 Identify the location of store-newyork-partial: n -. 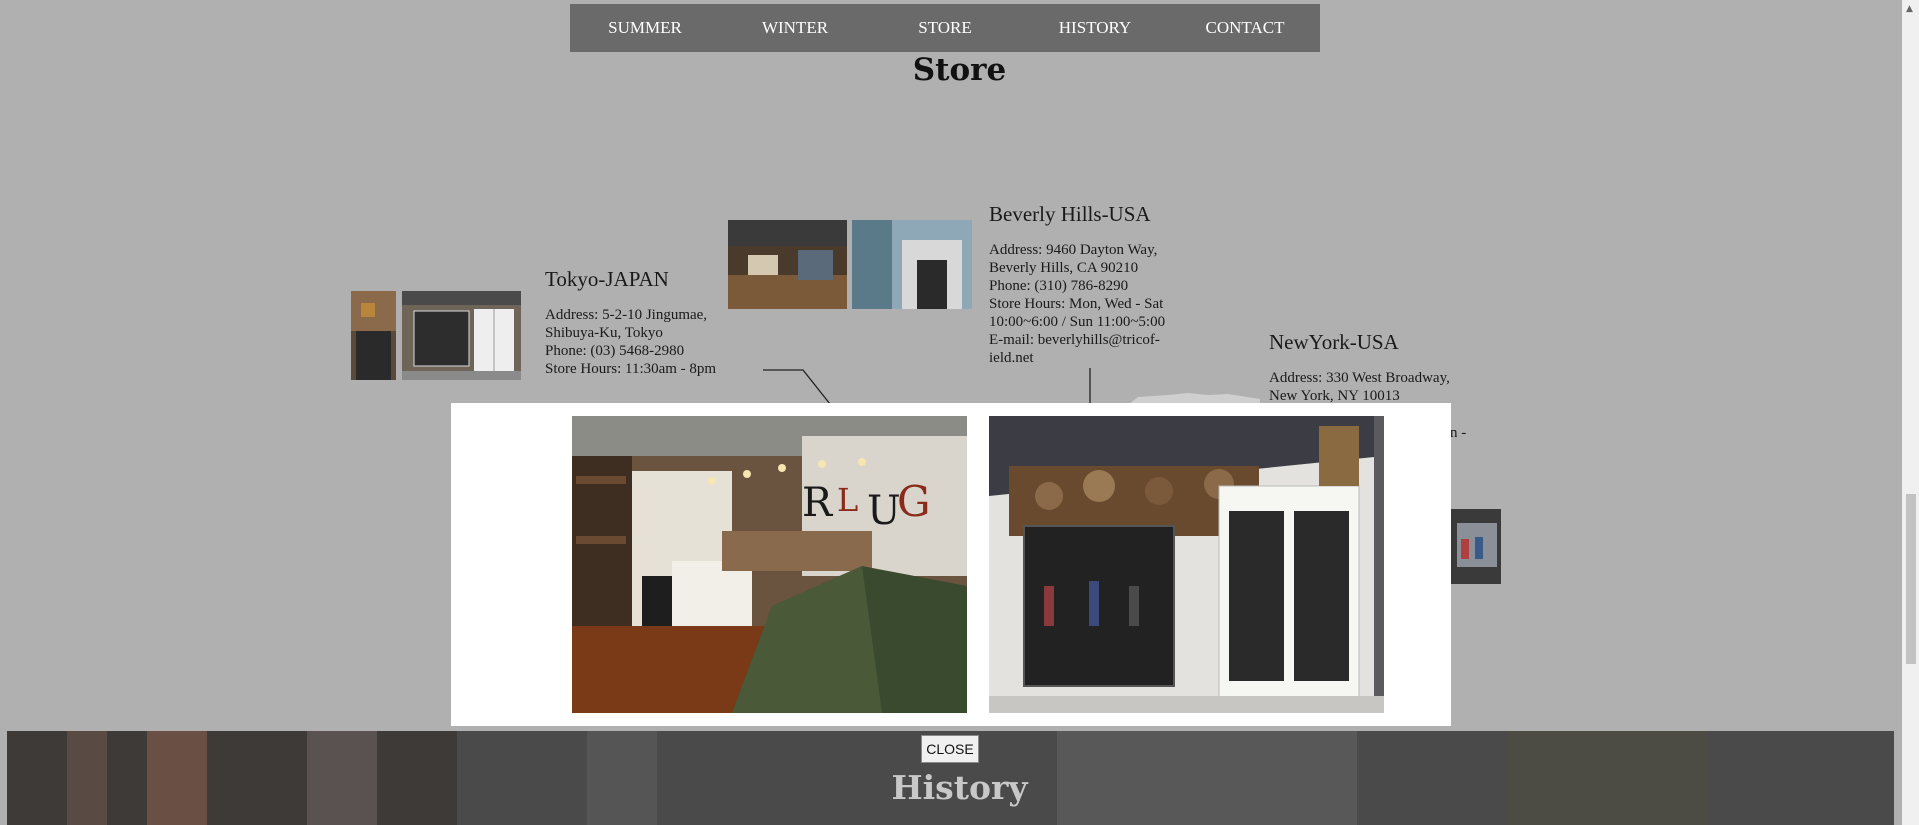
(1458, 433).